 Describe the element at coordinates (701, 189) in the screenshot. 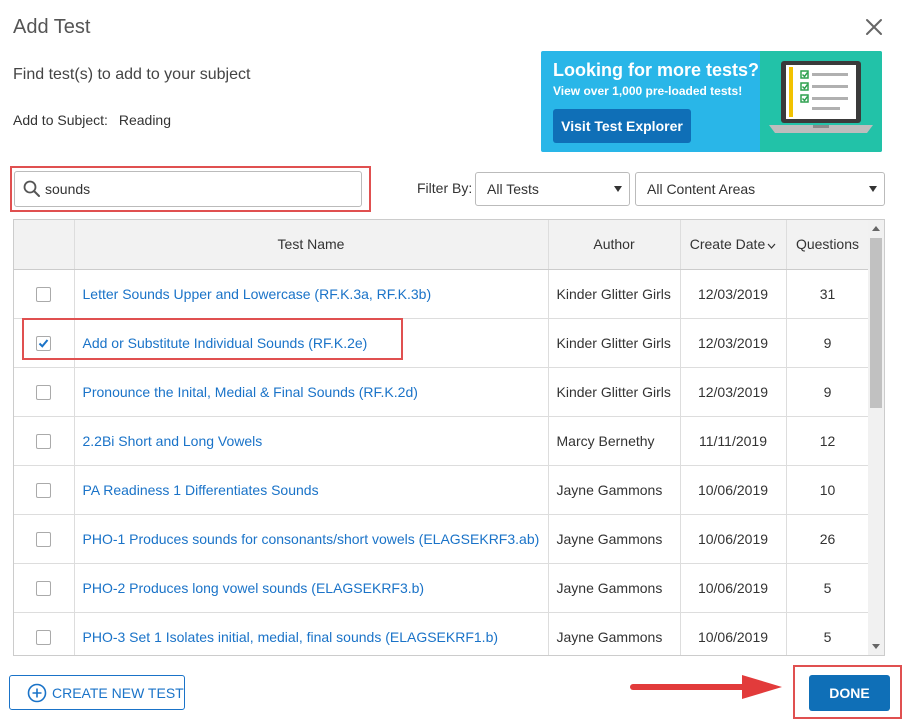

I see `content-filter-value: All Content Areas` at that location.